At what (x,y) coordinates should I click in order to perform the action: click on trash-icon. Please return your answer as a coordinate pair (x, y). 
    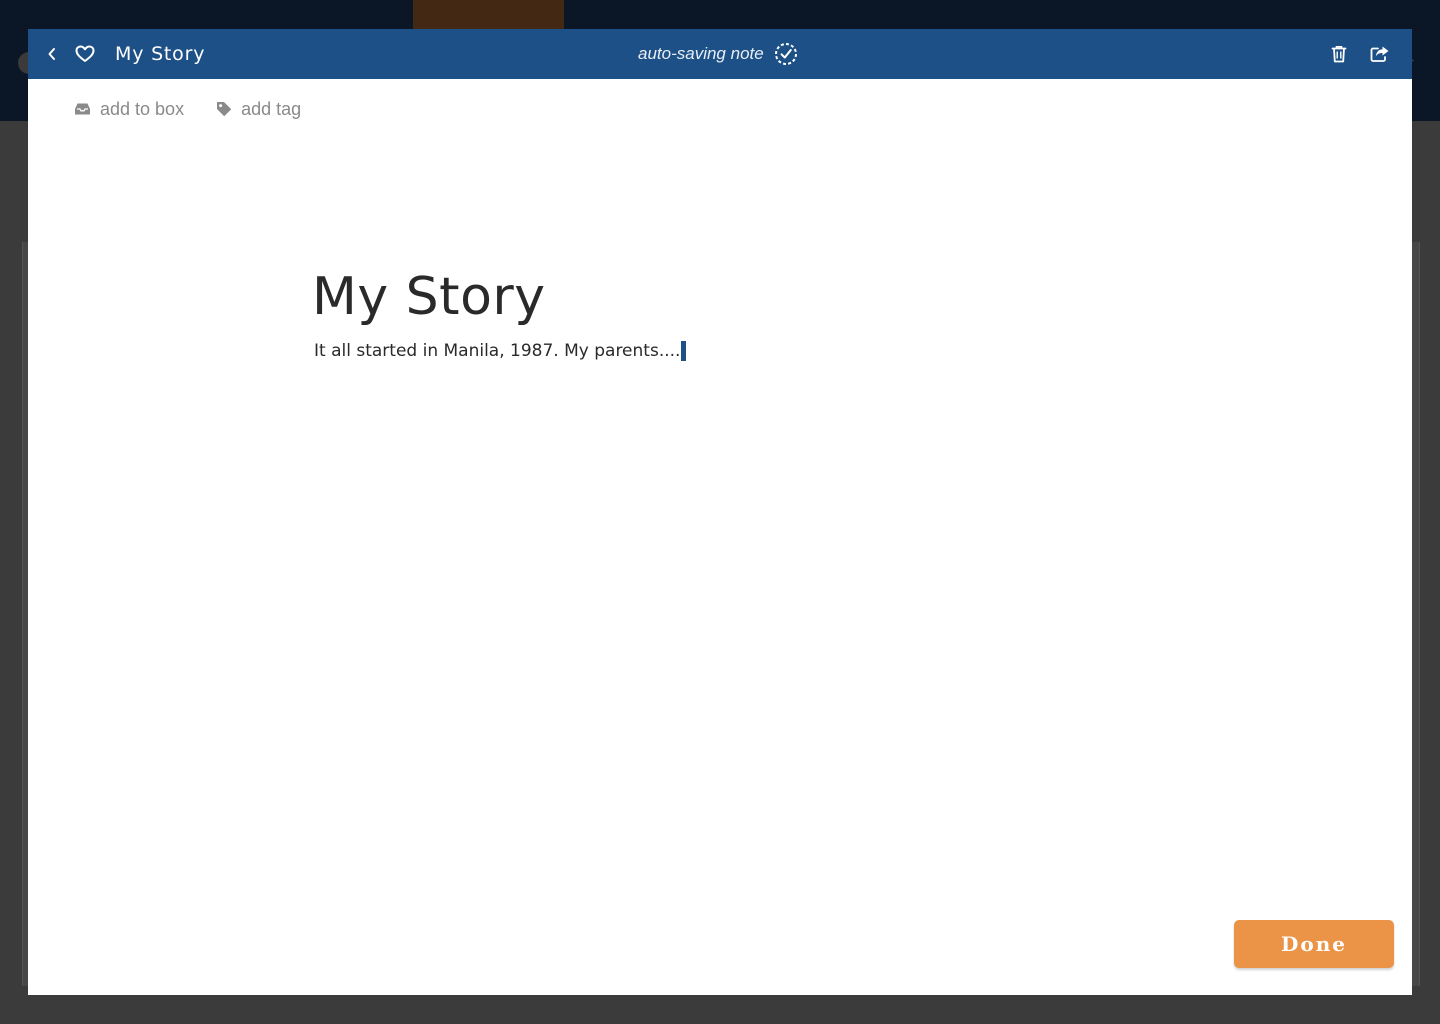
    Looking at the image, I should click on (1339, 54).